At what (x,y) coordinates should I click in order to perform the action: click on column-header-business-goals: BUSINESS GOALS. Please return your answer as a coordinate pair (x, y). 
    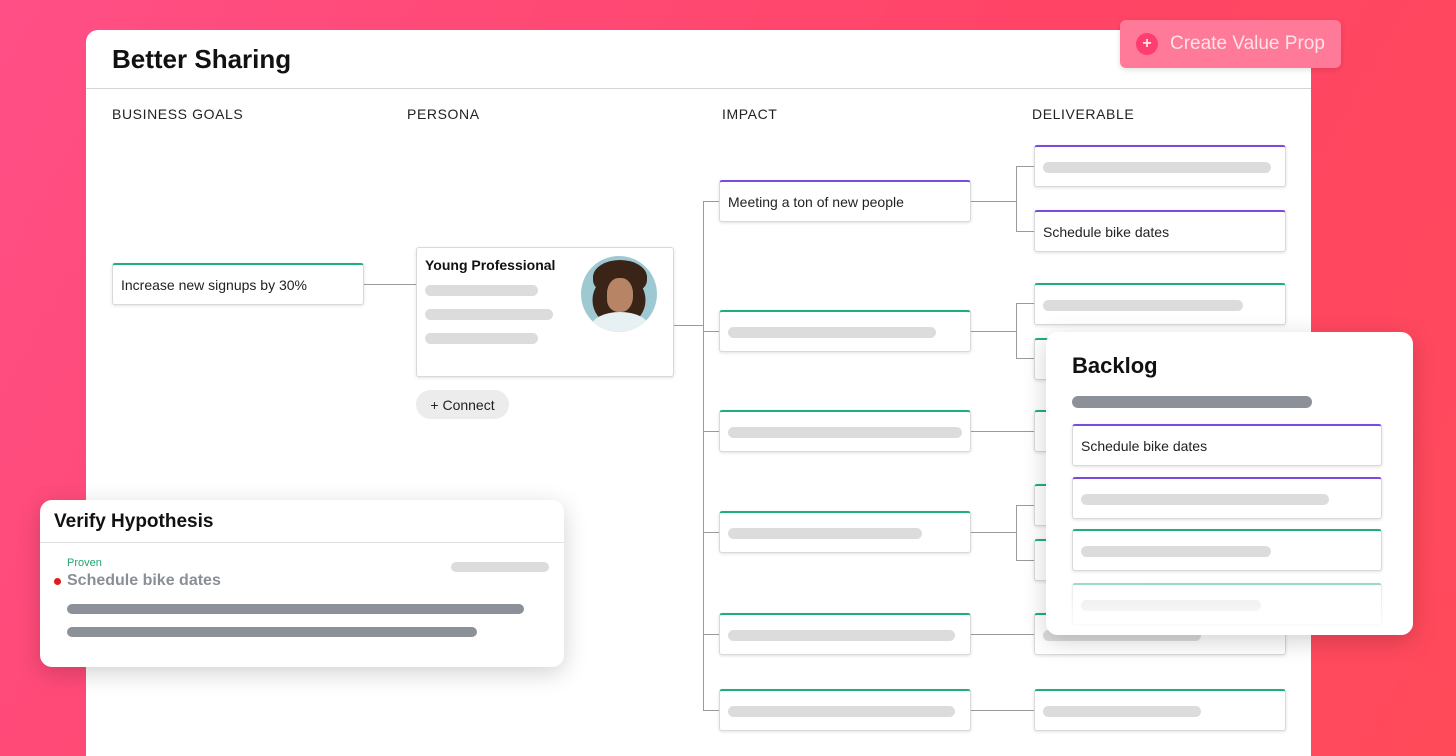
    Looking at the image, I should click on (178, 114).